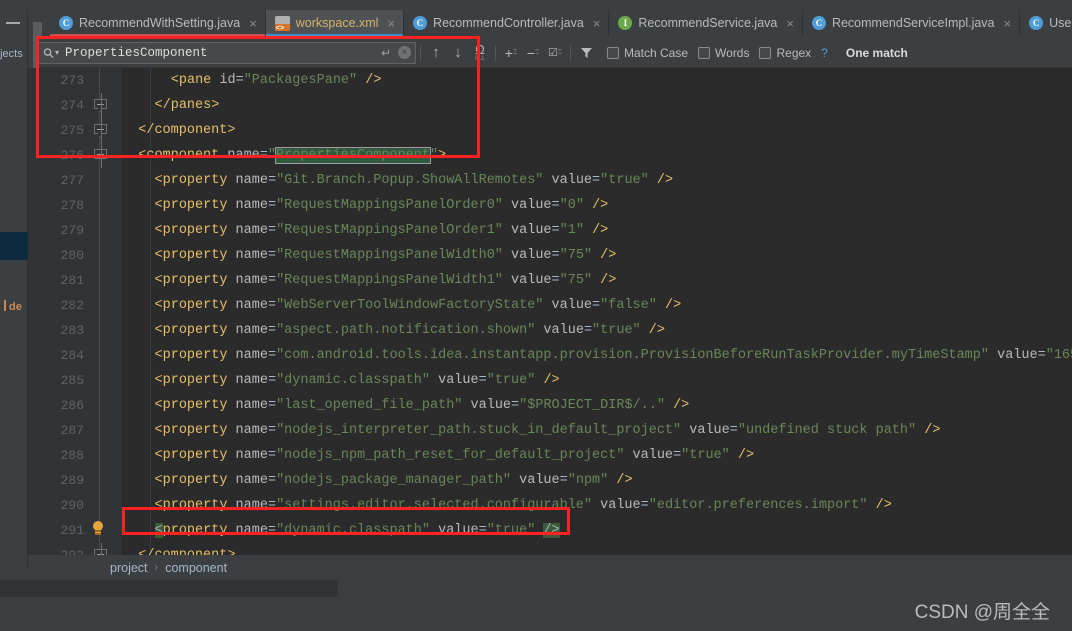 The image size is (1072, 631). I want to click on code-token-tag: <component, so click(179, 155).